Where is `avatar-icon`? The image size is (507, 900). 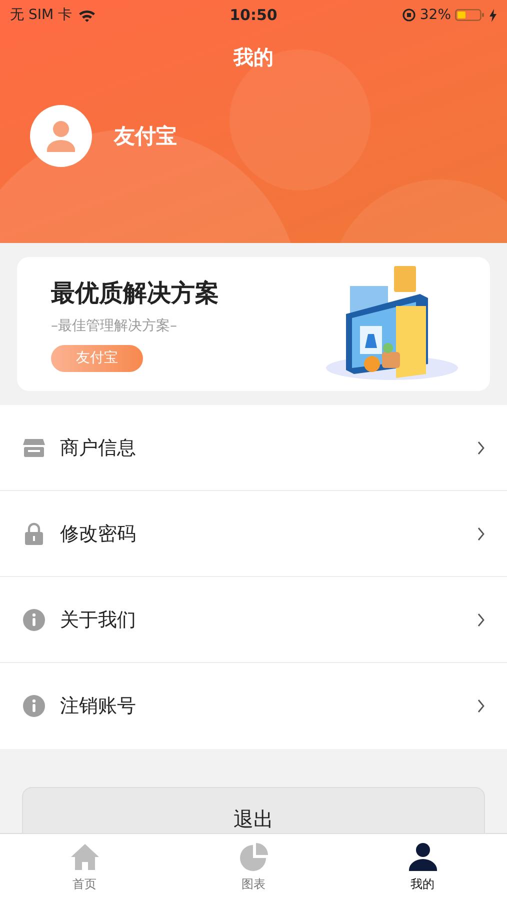 avatar-icon is located at coordinates (61, 136).